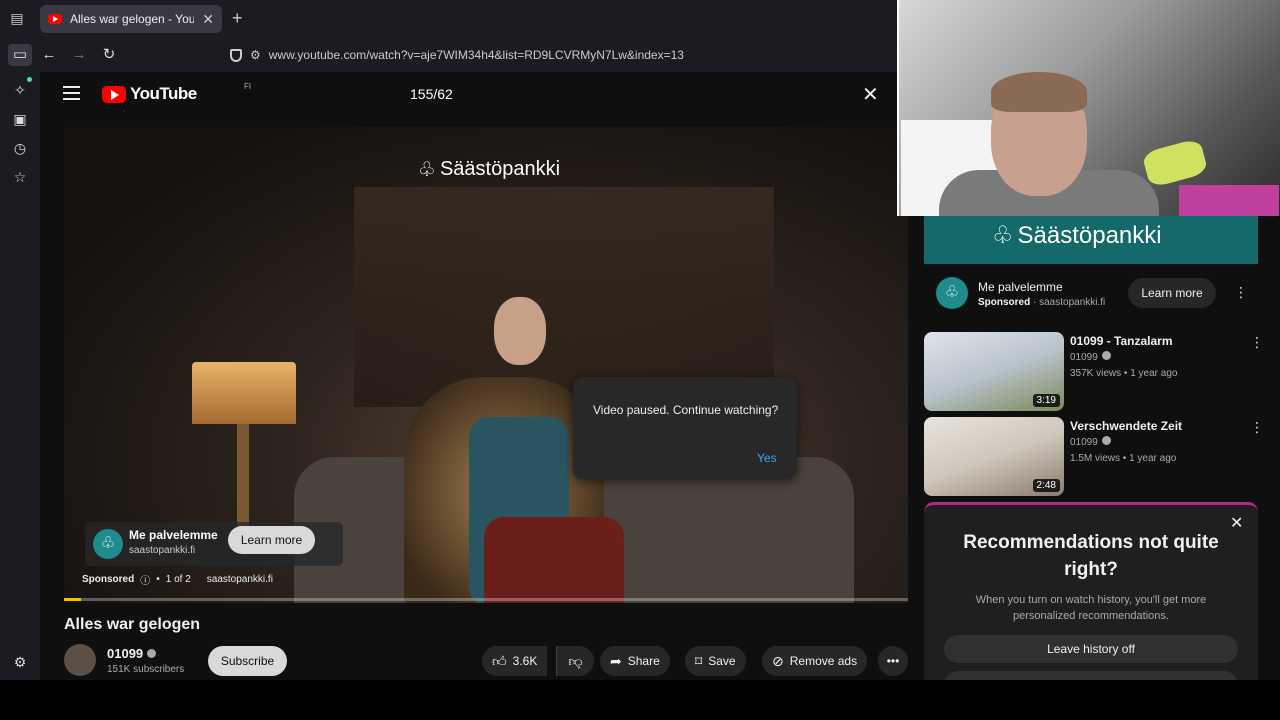 Image resolution: width=1280 pixels, height=720 pixels. Describe the element at coordinates (20, 662) in the screenshot. I see `settings-gear-icon: ⚙` at that location.